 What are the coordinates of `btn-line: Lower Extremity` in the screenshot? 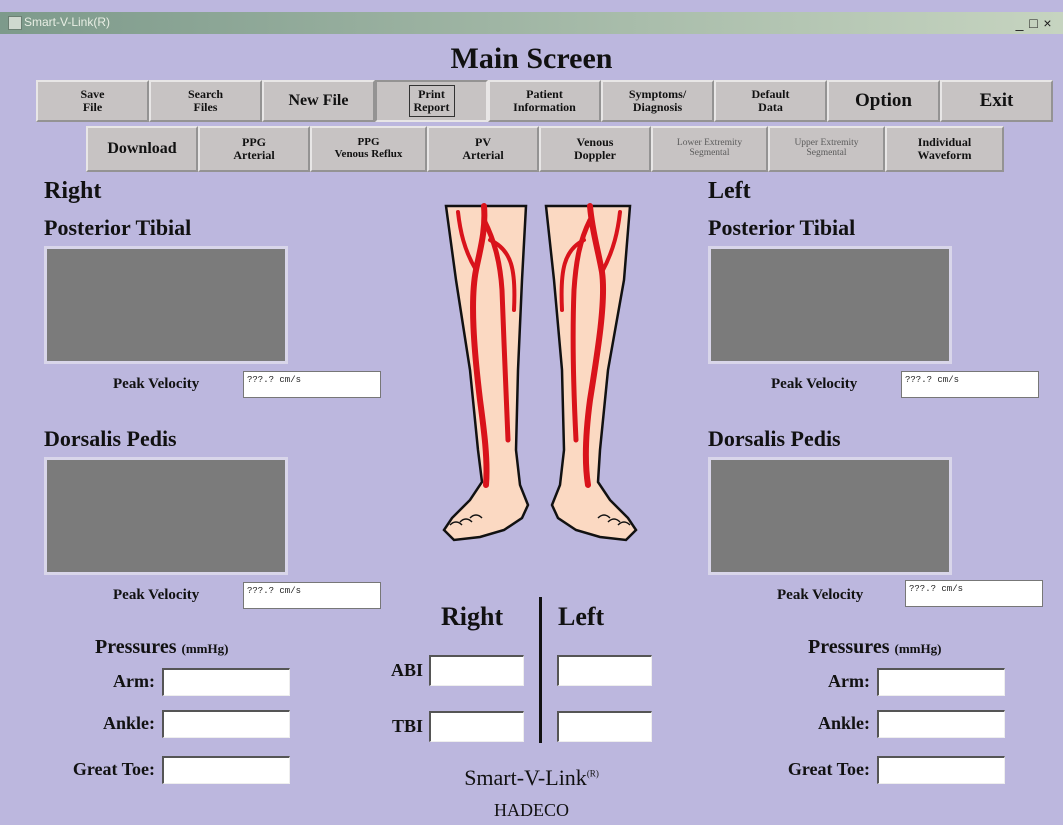 It's located at (709, 143).